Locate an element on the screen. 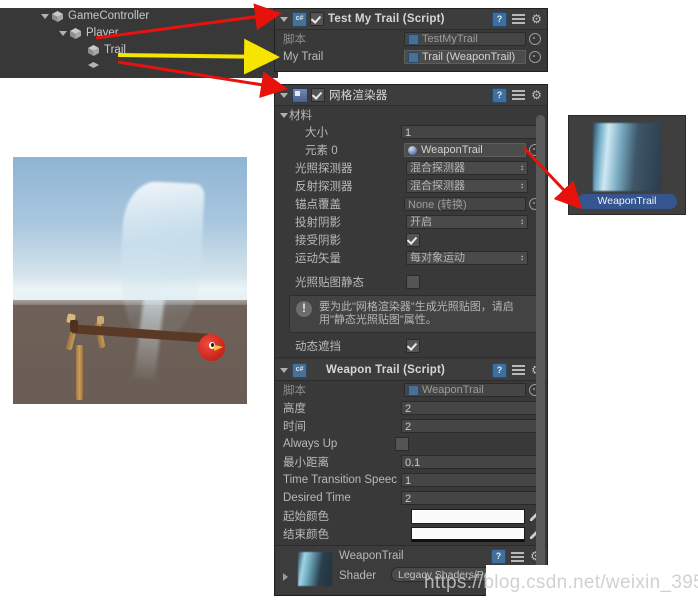  materials-foldout: 材料 is located at coordinates (411, 114).